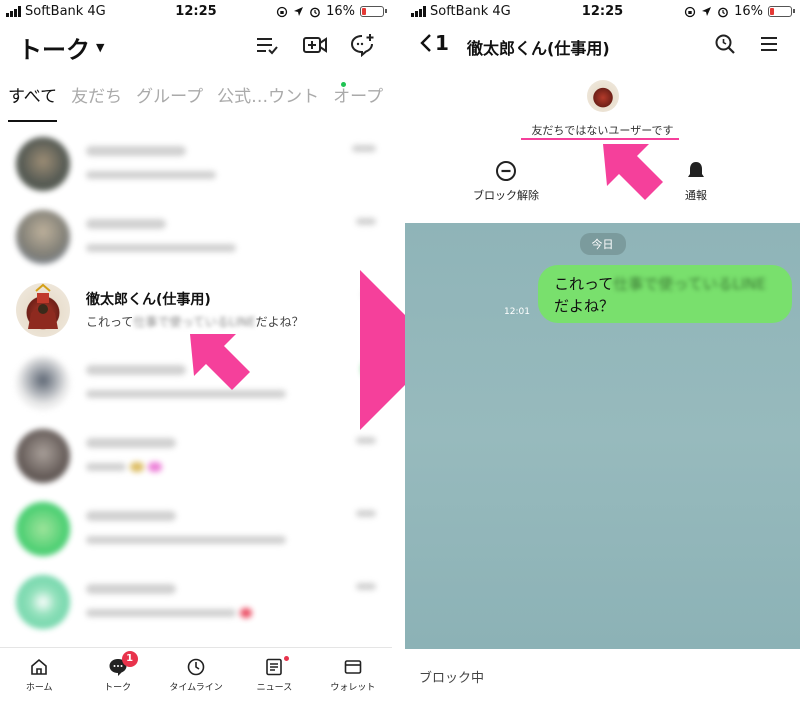 The width and height of the screenshot is (800, 702). I want to click on minus-circle-icon, so click(506, 171).